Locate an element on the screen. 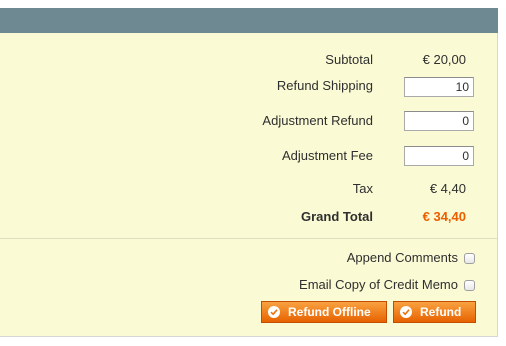 This screenshot has width=506, height=346. refund-label: Refund is located at coordinates (441, 312).